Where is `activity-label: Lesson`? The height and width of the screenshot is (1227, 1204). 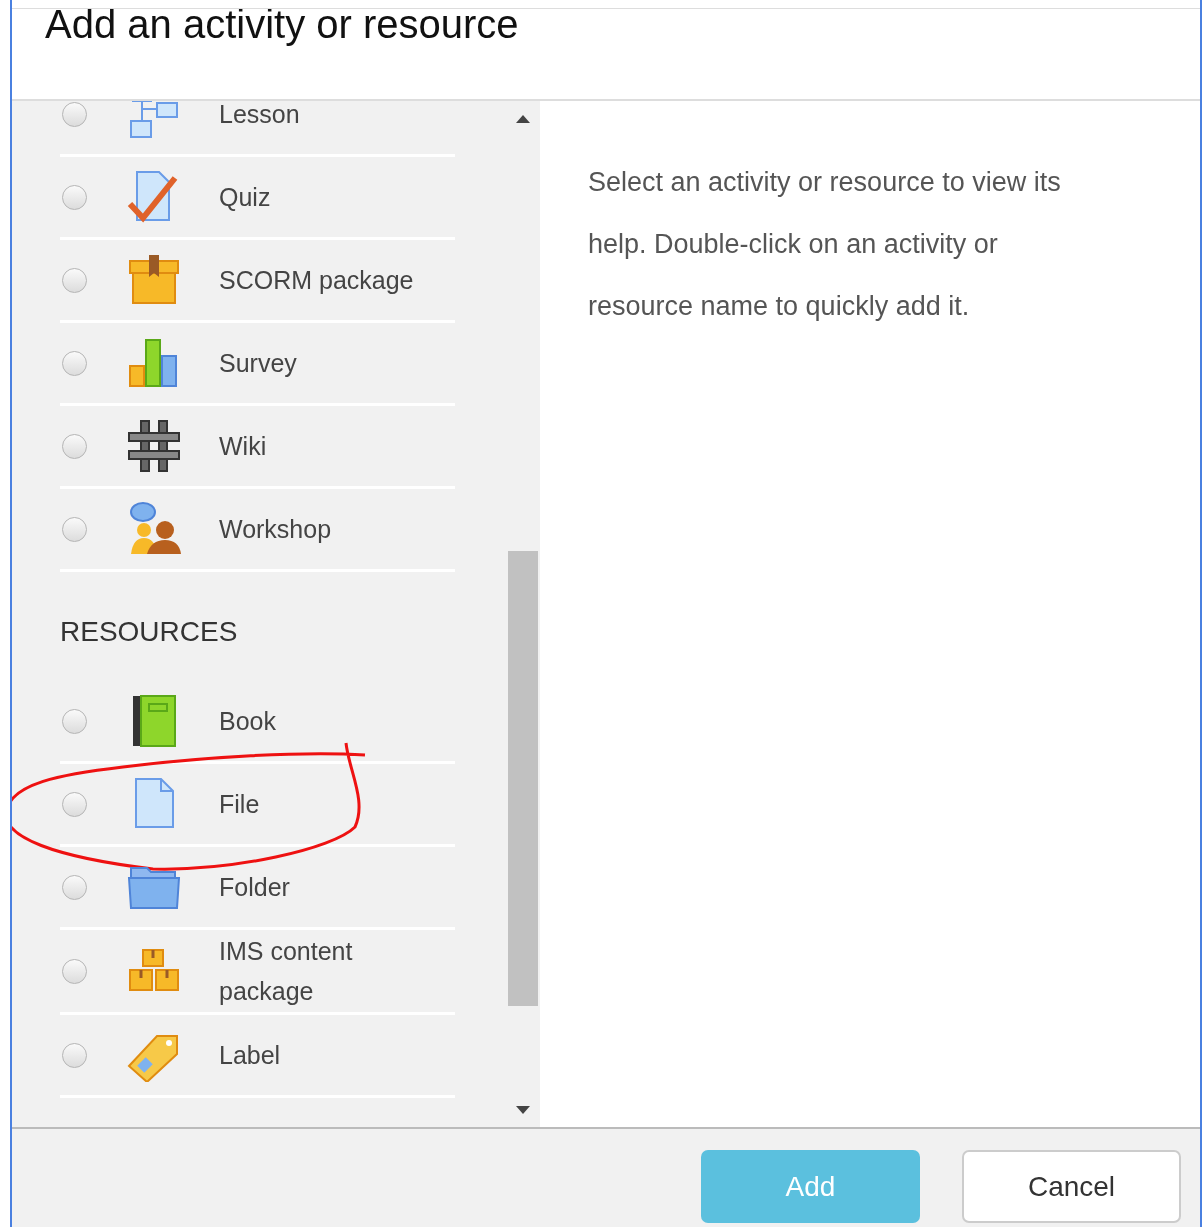 activity-label: Lesson is located at coordinates (259, 118).